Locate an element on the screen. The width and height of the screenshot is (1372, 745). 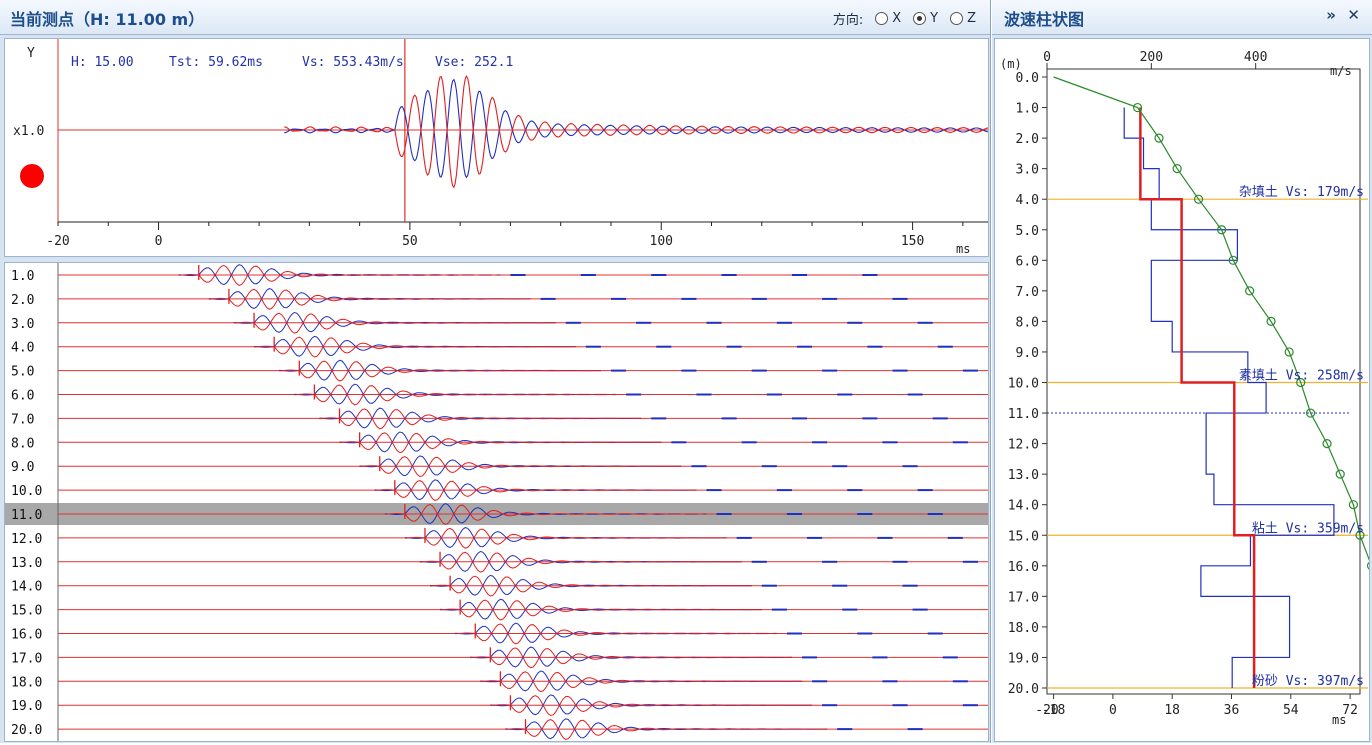
direction-radio-x: X is located at coordinates (888, 18).